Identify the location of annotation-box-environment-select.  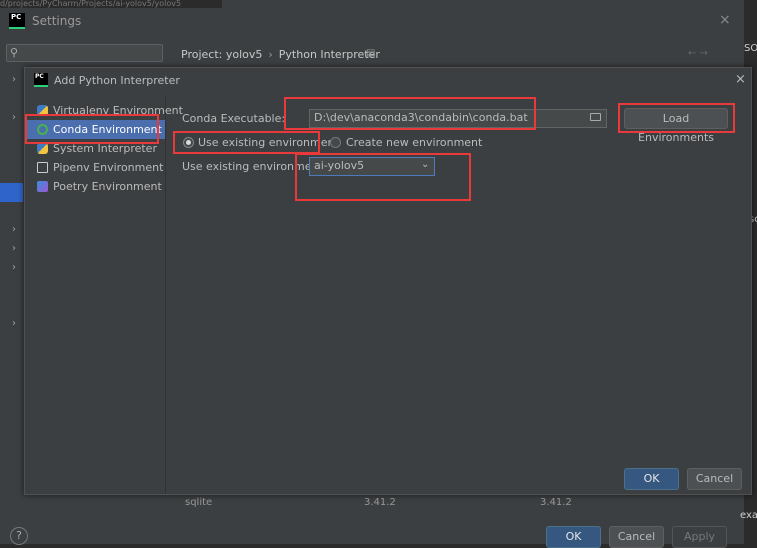
(383, 177).